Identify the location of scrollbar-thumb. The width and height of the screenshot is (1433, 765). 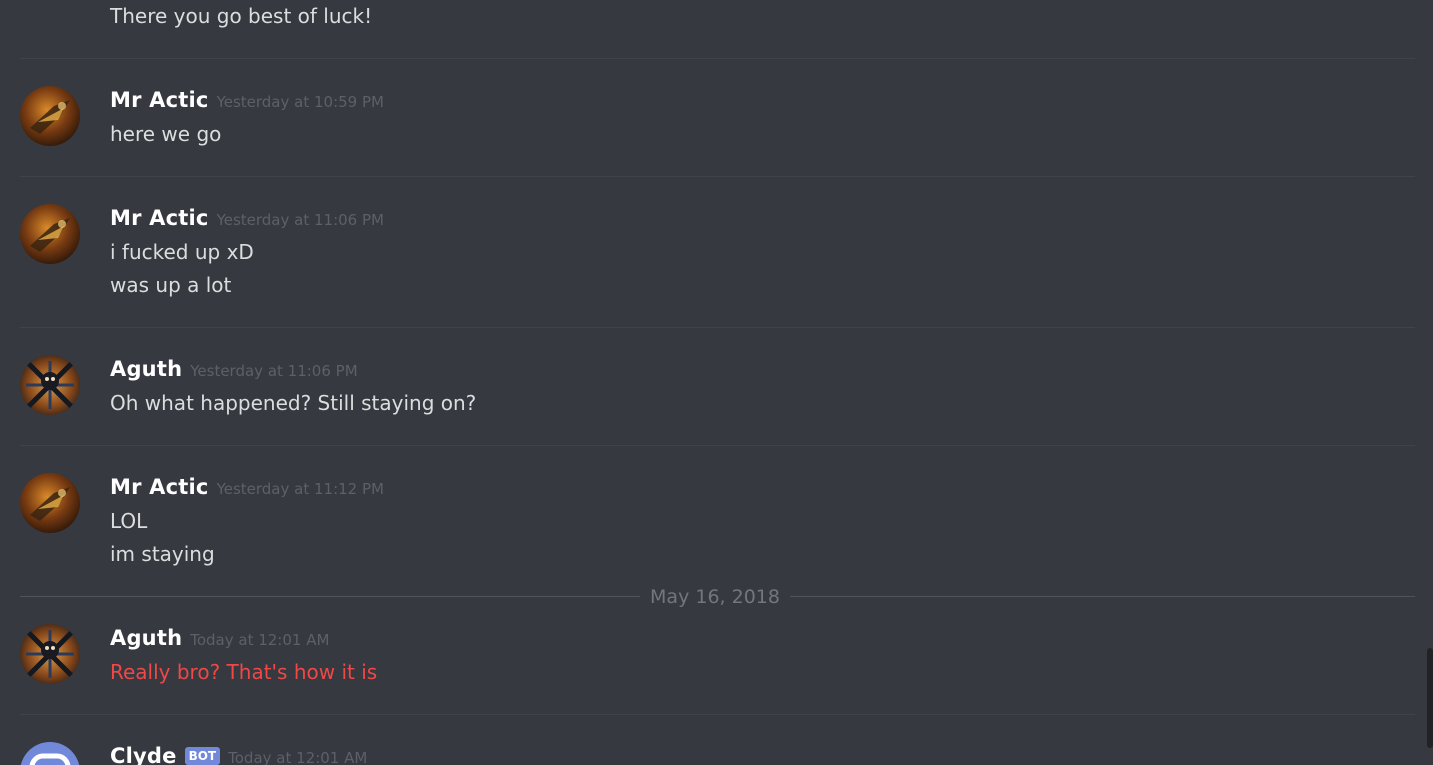
(1430, 698).